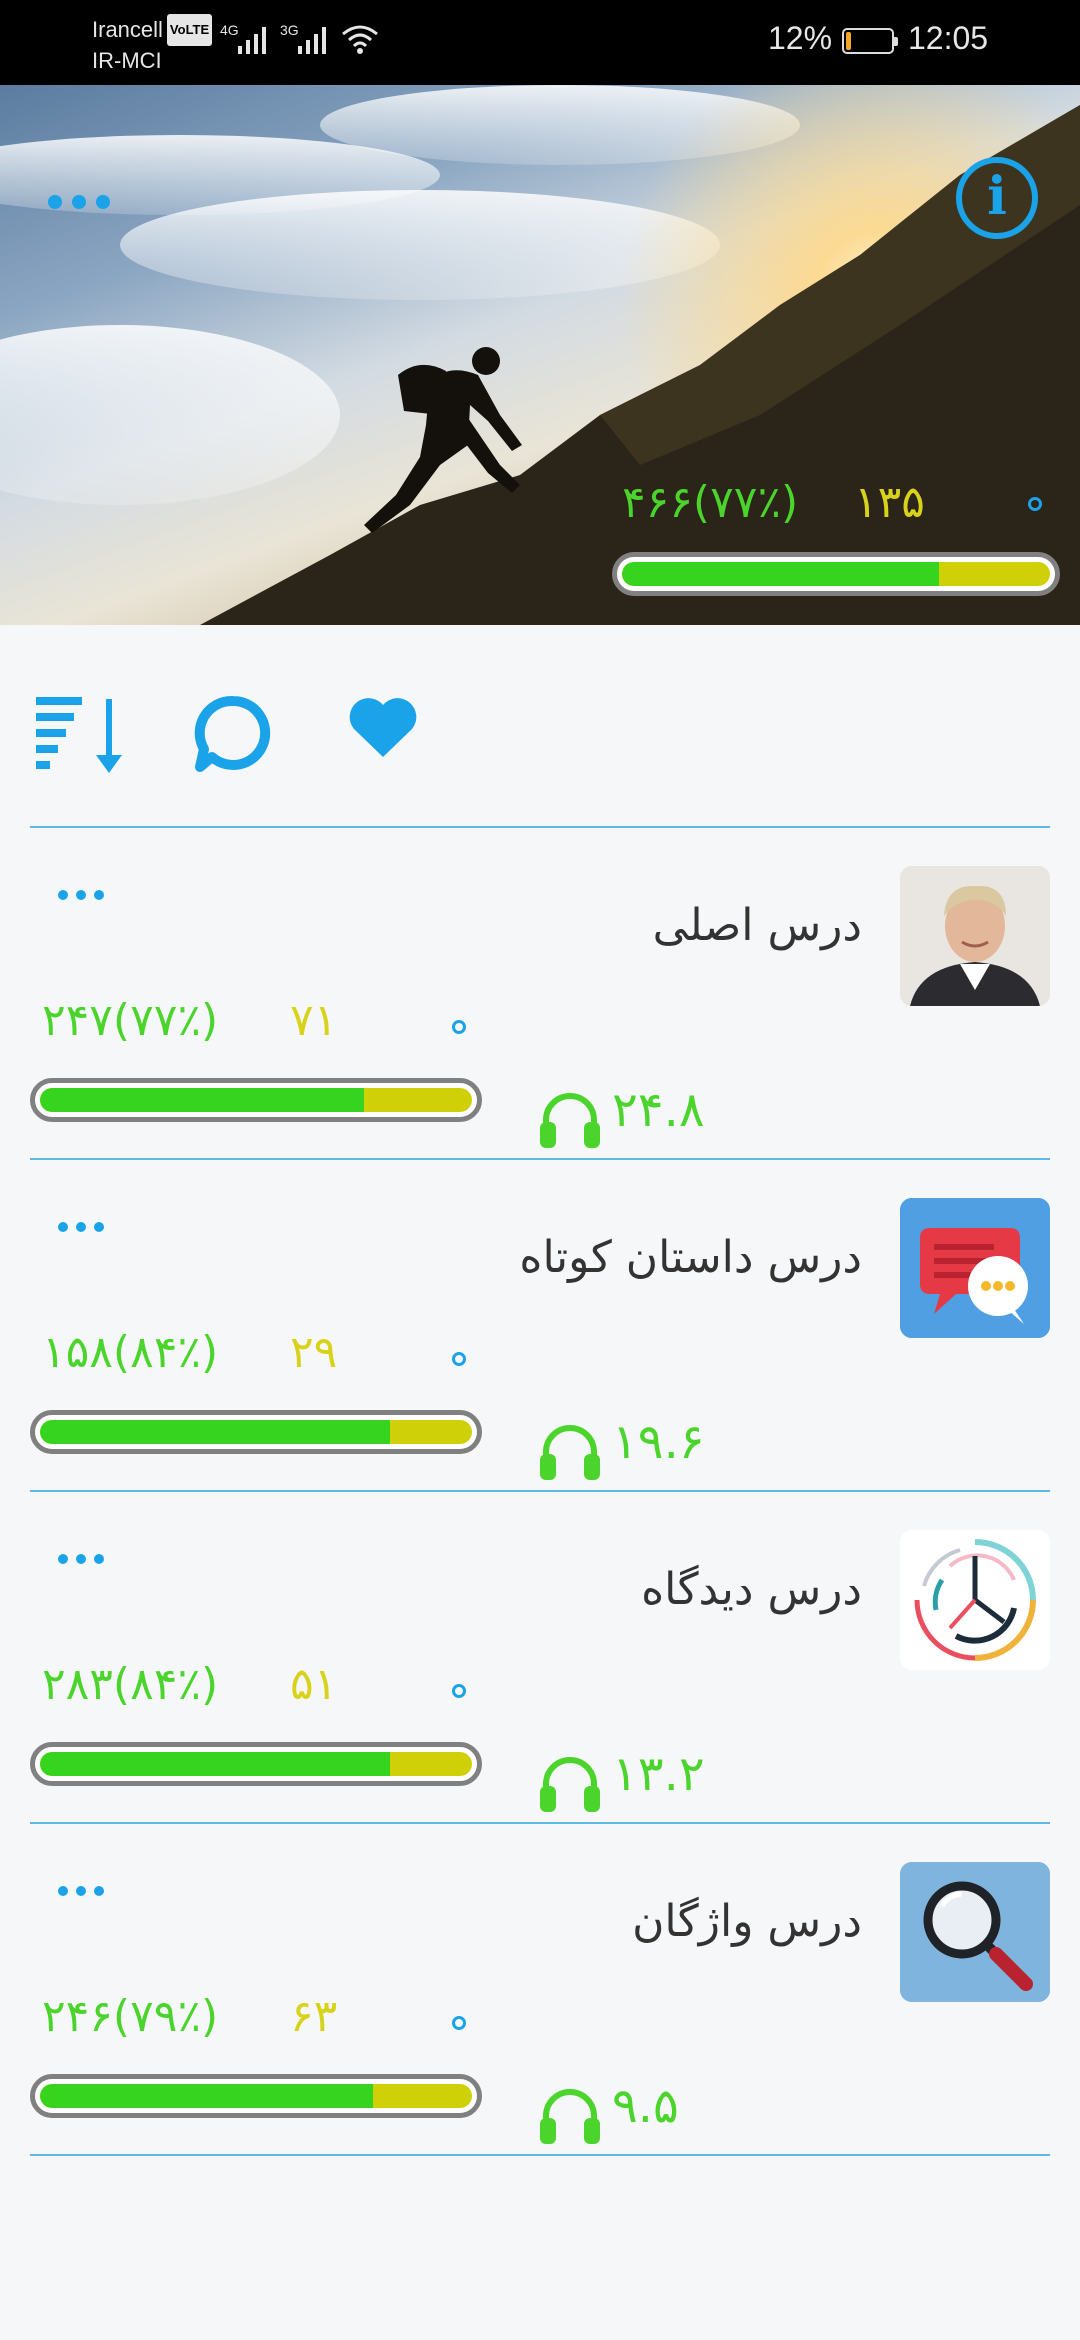  I want to click on clock: 12:05, so click(948, 38).